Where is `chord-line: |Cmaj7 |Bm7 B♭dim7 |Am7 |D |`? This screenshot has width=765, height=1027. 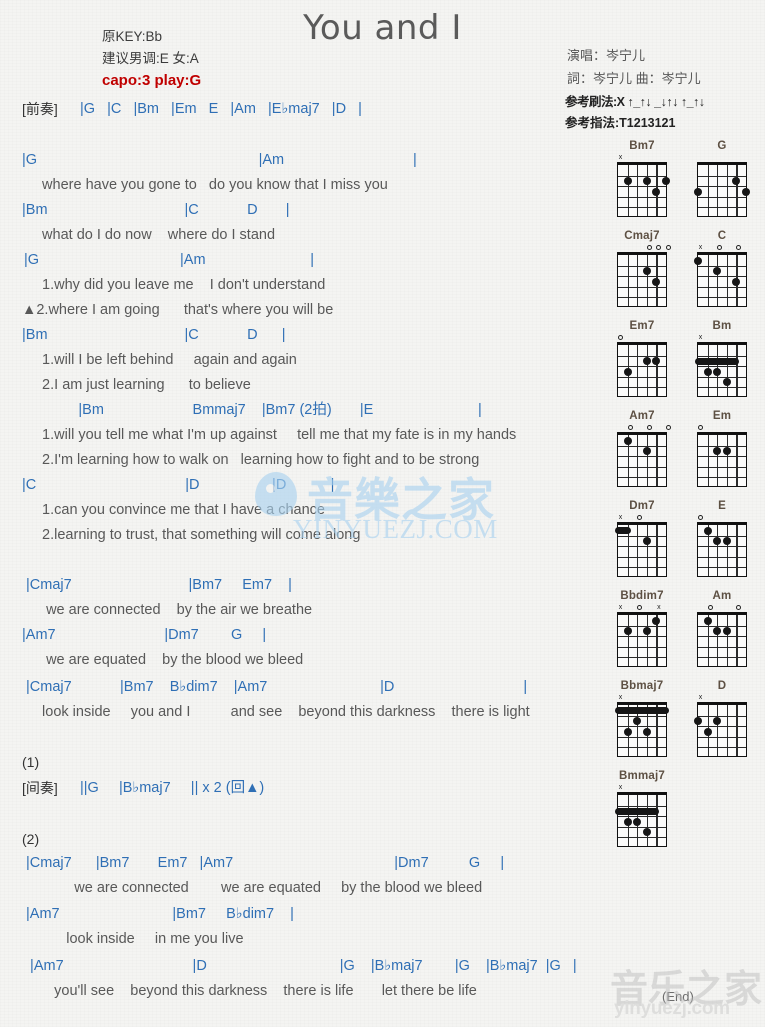 chord-line: |Cmaj7 |Bm7 B♭dim7 |Am7 |D | is located at coordinates (275, 687).